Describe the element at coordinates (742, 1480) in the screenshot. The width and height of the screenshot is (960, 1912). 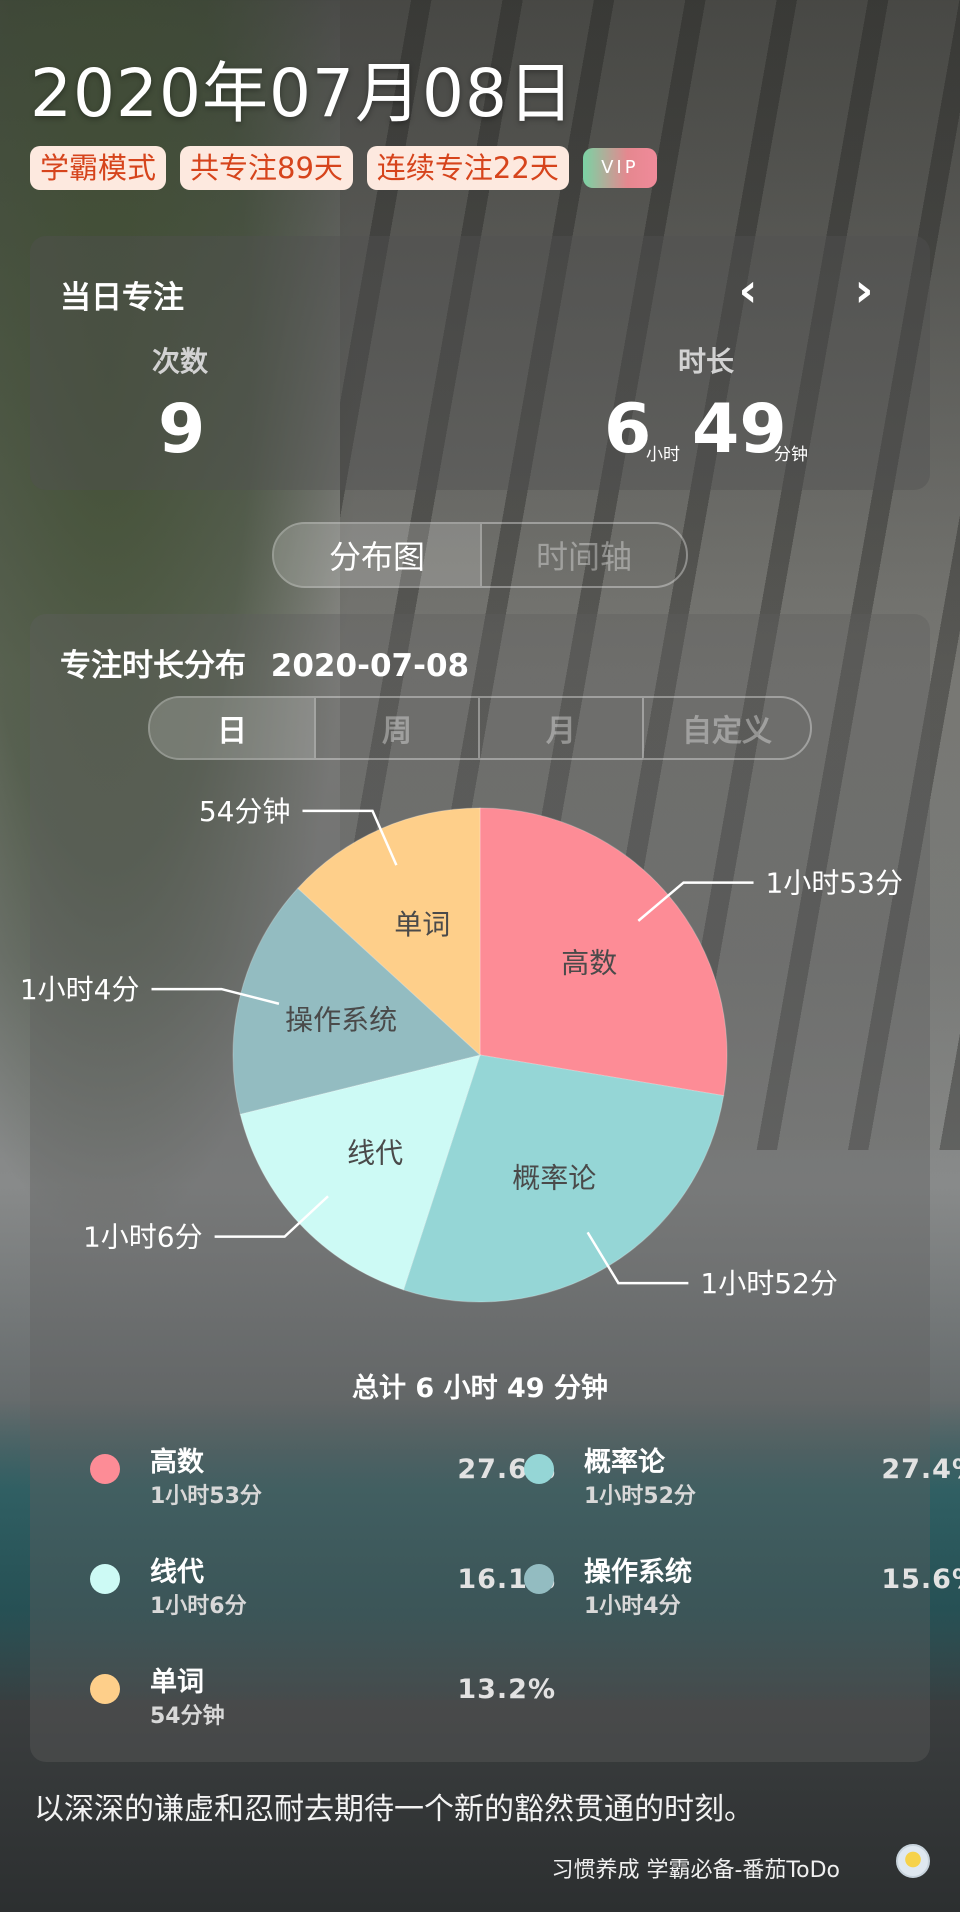
I see `legend-item: 概率论 1小时52分 27.4%` at that location.